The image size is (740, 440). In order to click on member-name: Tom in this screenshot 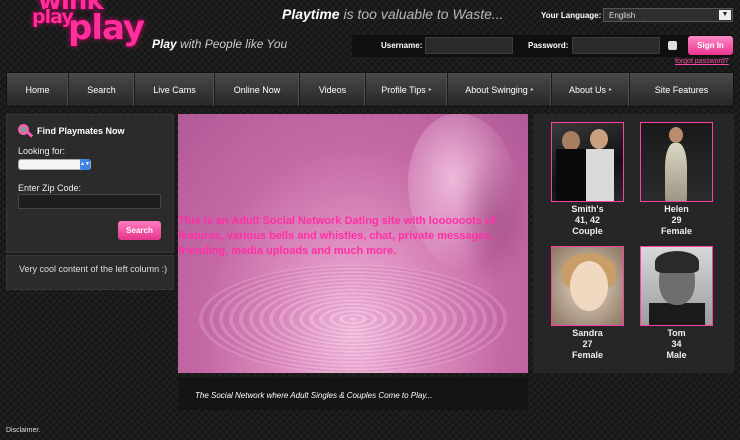, I will do `click(676, 333)`.